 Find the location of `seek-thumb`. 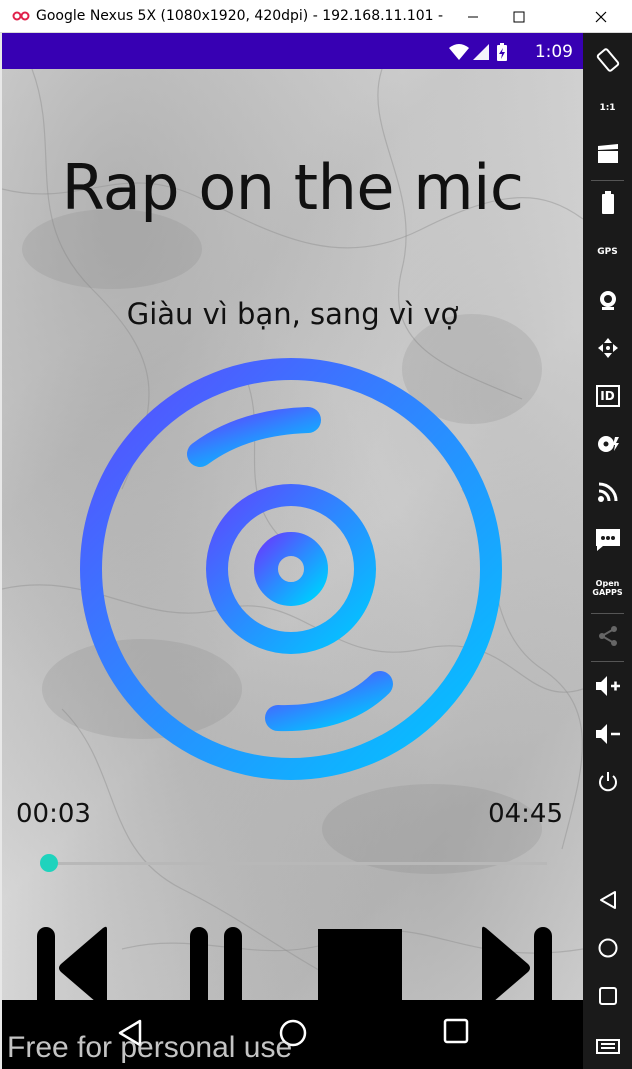

seek-thumb is located at coordinates (49, 863).